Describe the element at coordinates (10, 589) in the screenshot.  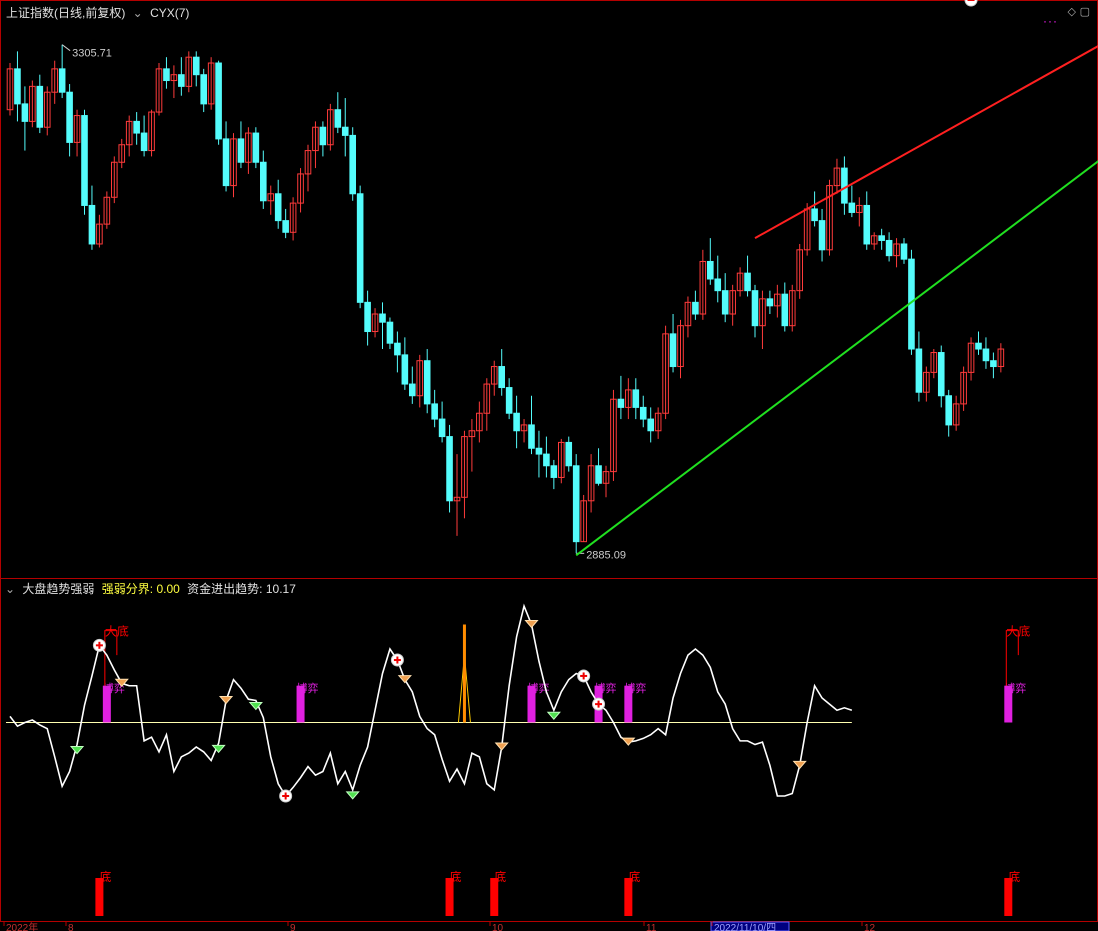
I see `collapse-icon: ⌄` at that location.